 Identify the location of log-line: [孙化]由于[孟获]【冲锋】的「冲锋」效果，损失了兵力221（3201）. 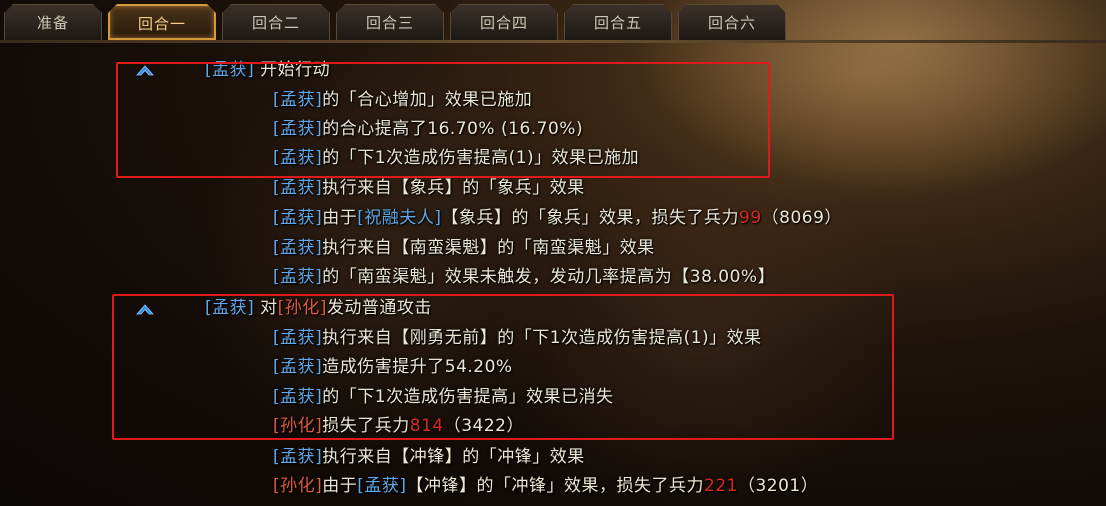
(546, 486).